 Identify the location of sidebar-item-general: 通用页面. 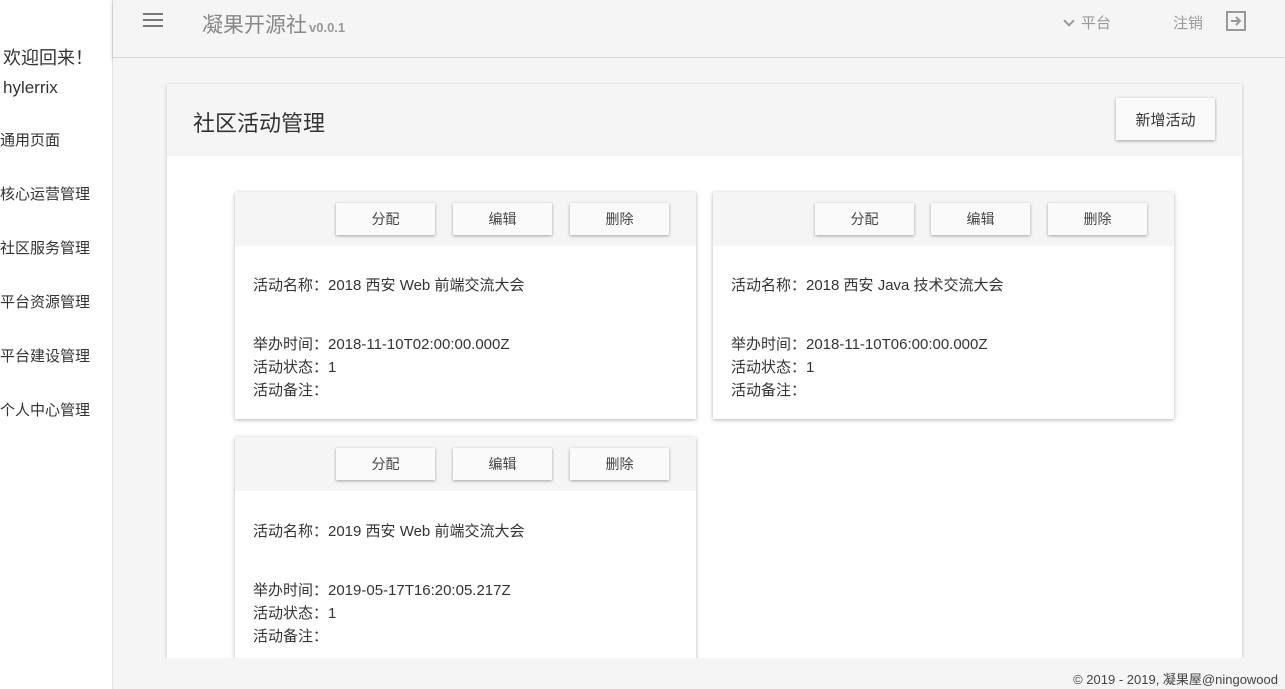
(30, 139).